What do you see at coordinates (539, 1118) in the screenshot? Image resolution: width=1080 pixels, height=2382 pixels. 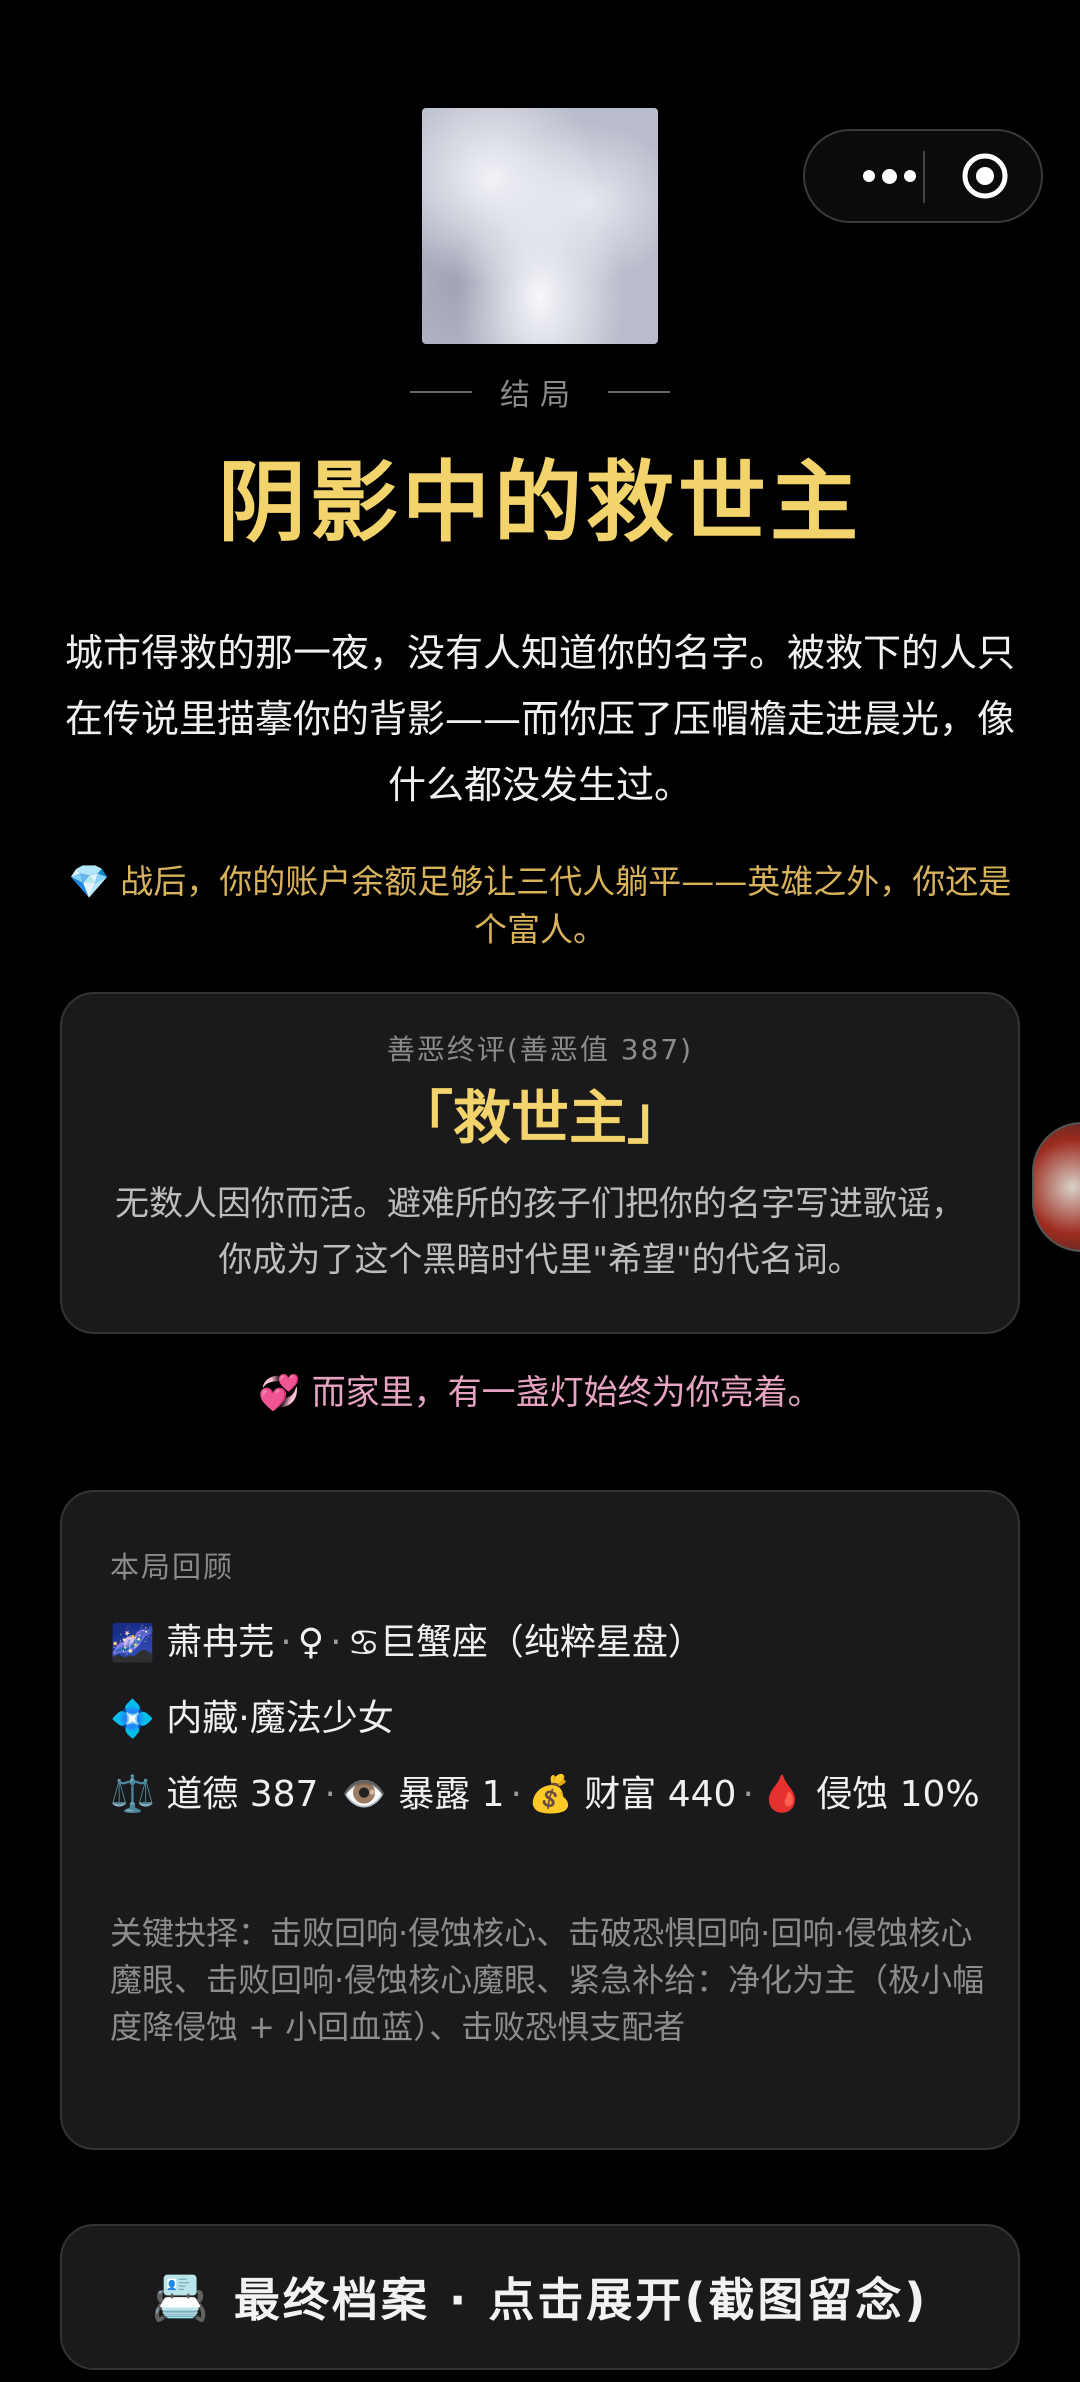 I see `verdict-name: 「救世主」` at bounding box center [539, 1118].